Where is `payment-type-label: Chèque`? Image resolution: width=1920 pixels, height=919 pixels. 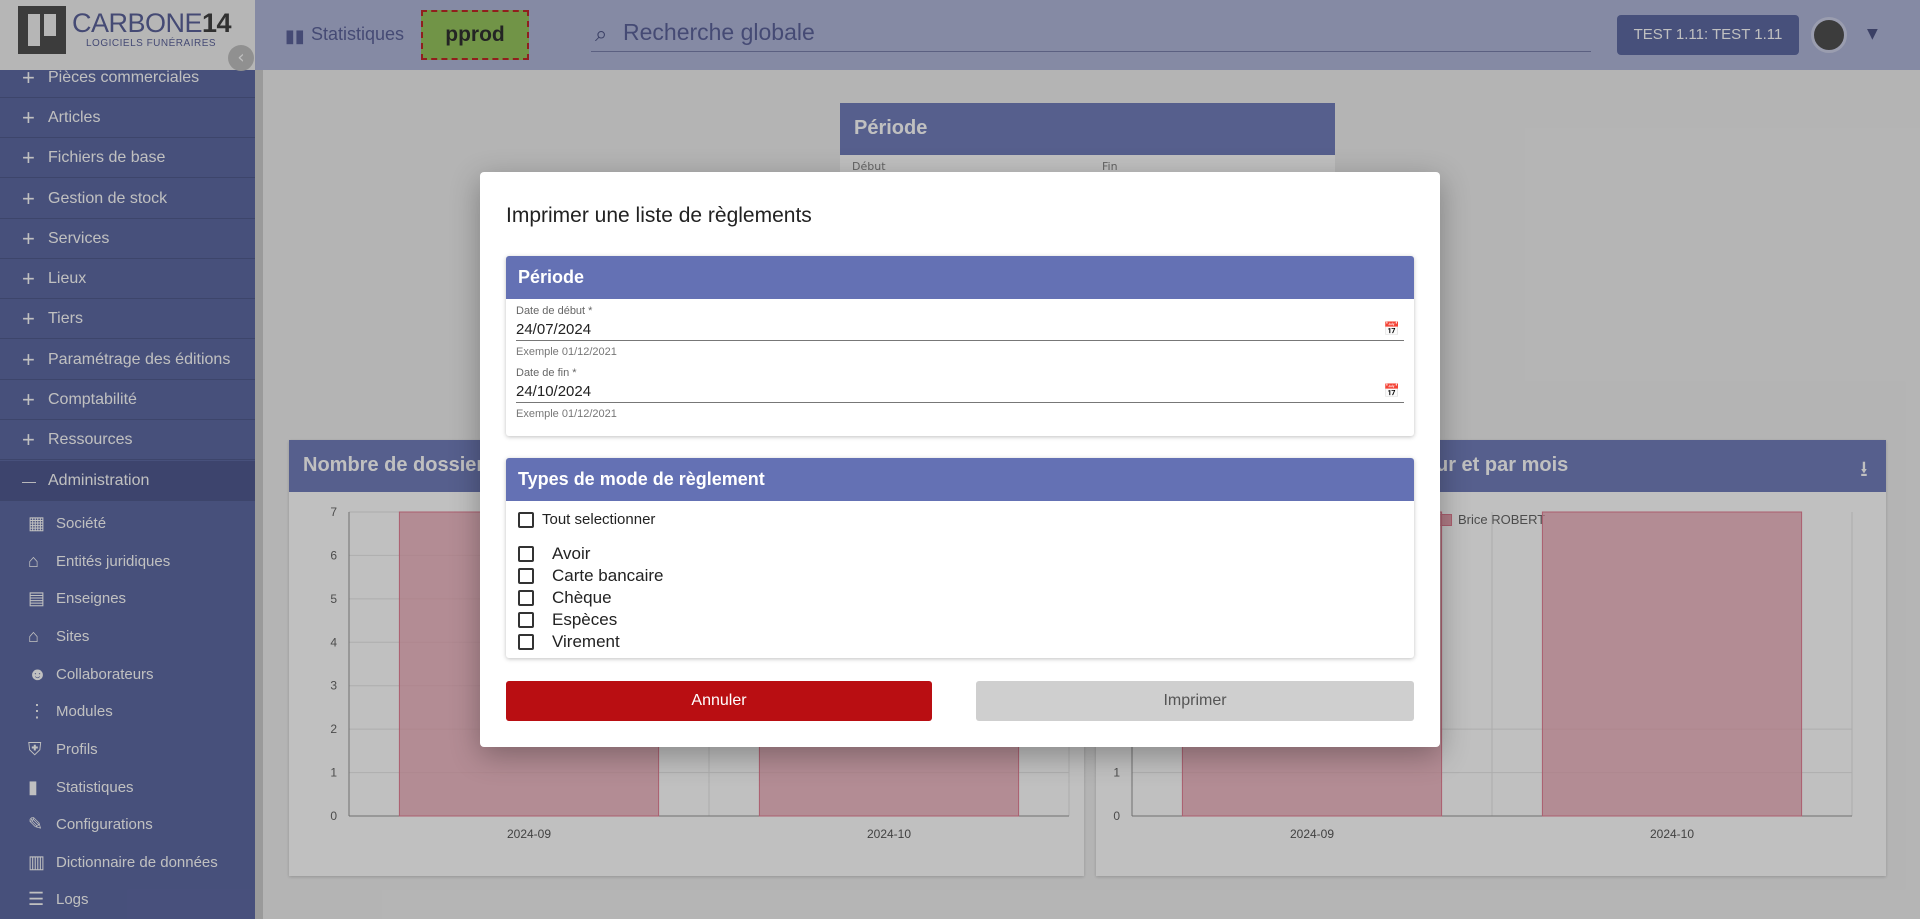
payment-type-label: Chèque is located at coordinates (582, 597).